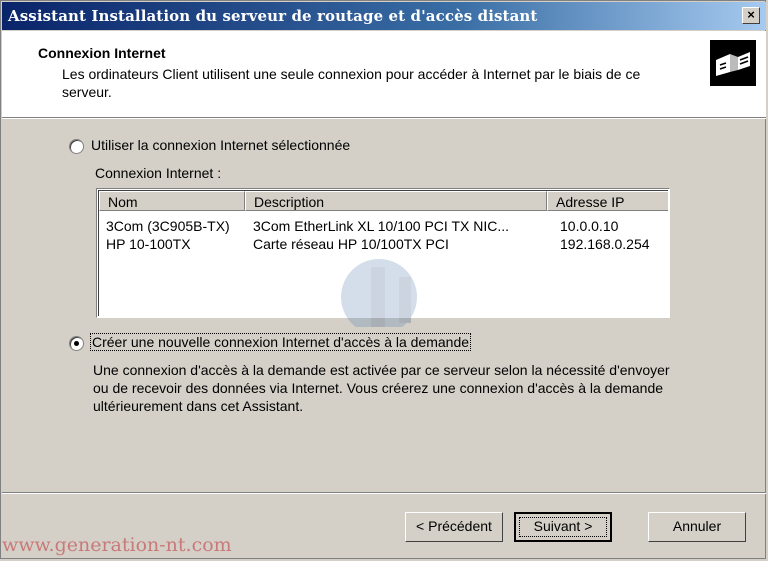  I want to click on close-button: ×, so click(751, 15).